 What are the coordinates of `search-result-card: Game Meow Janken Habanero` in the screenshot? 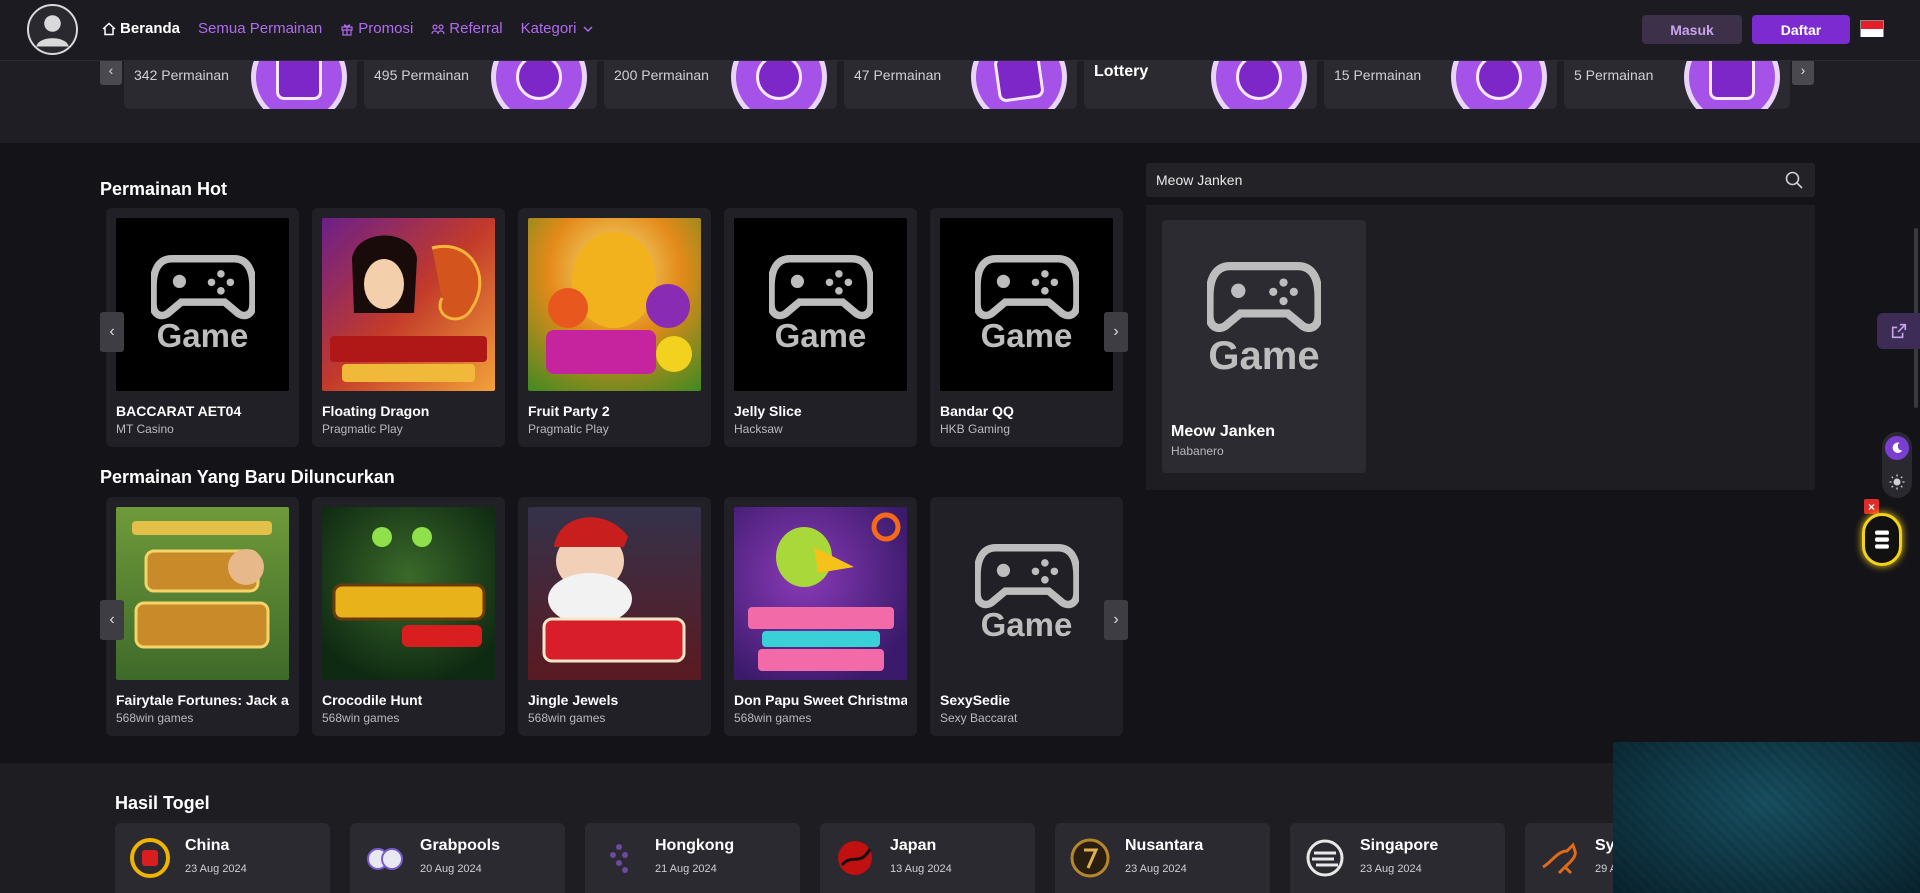 It's located at (1264, 346).